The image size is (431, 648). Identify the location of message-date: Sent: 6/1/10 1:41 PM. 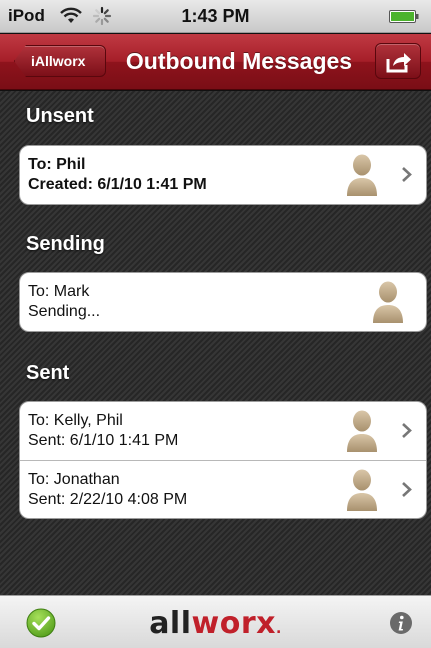
(103, 440).